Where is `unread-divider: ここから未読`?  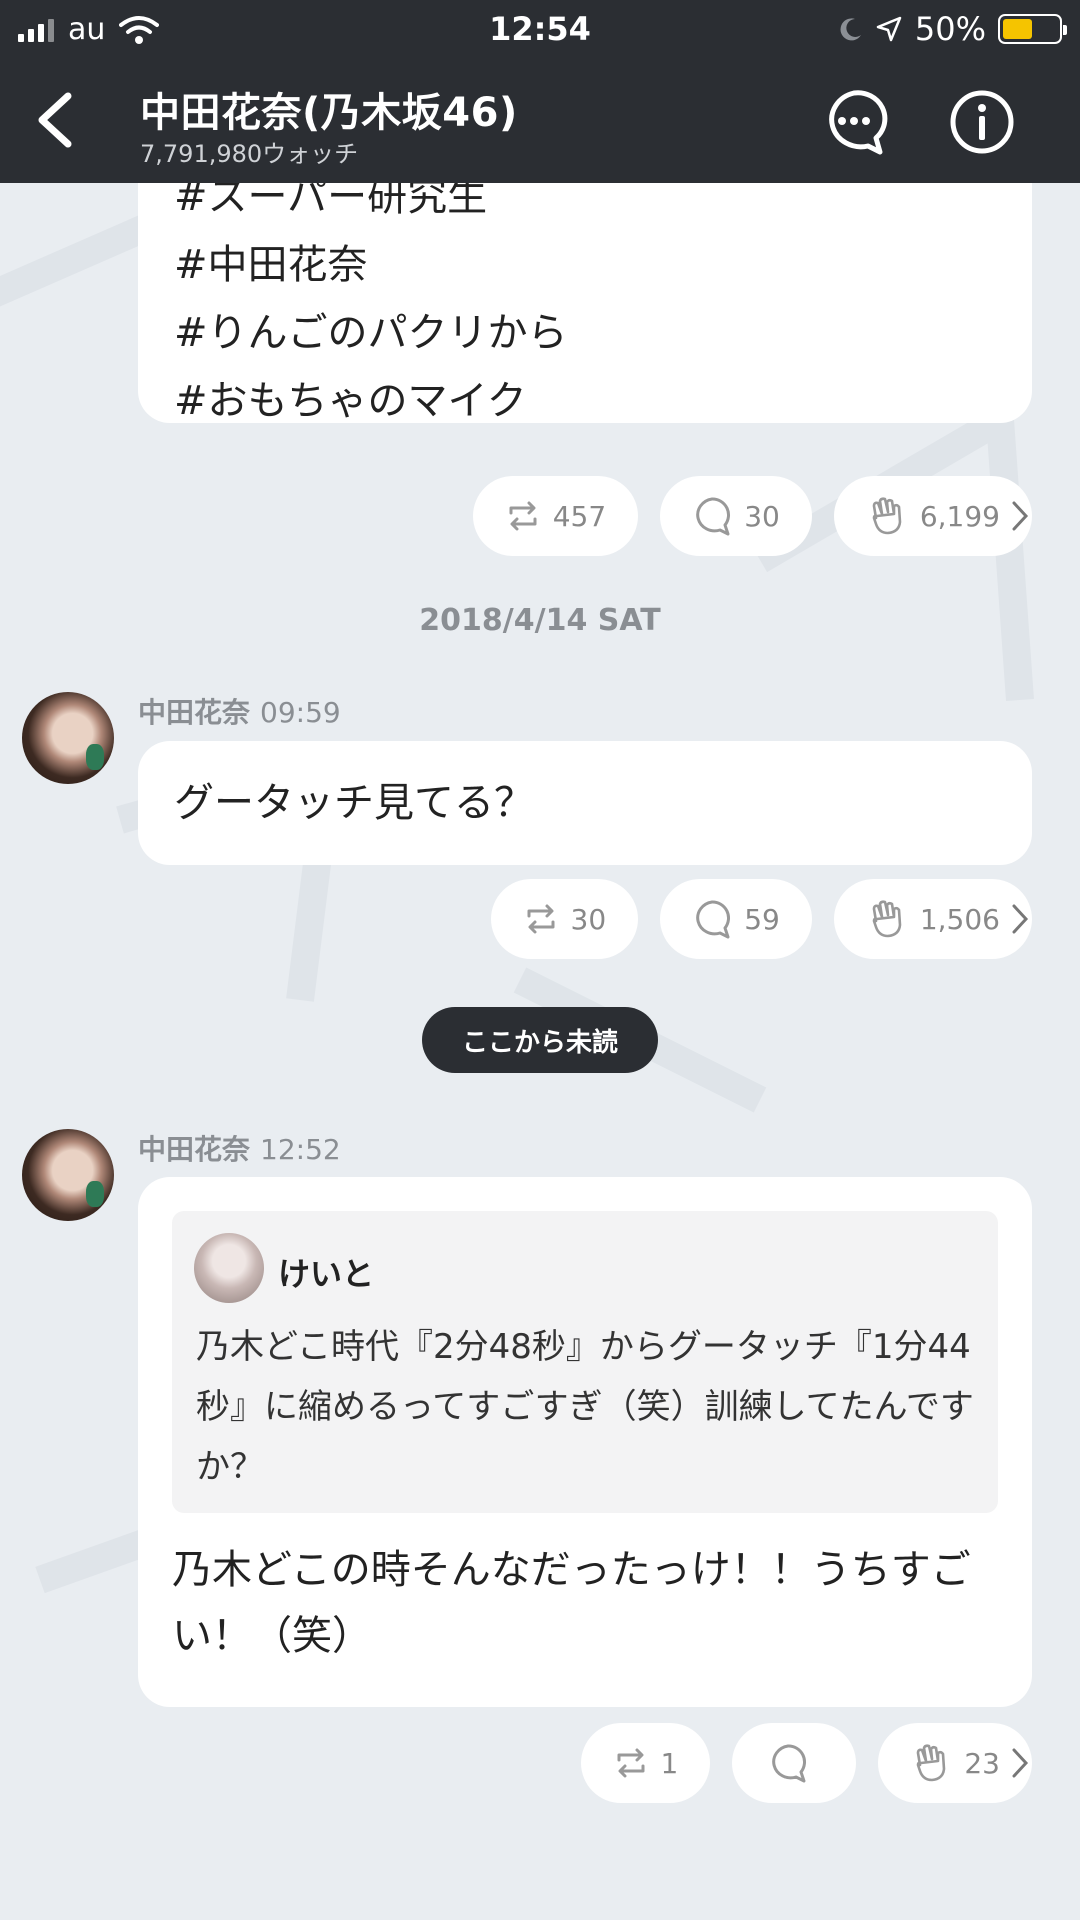
unread-divider: ここから未読 is located at coordinates (540, 1040).